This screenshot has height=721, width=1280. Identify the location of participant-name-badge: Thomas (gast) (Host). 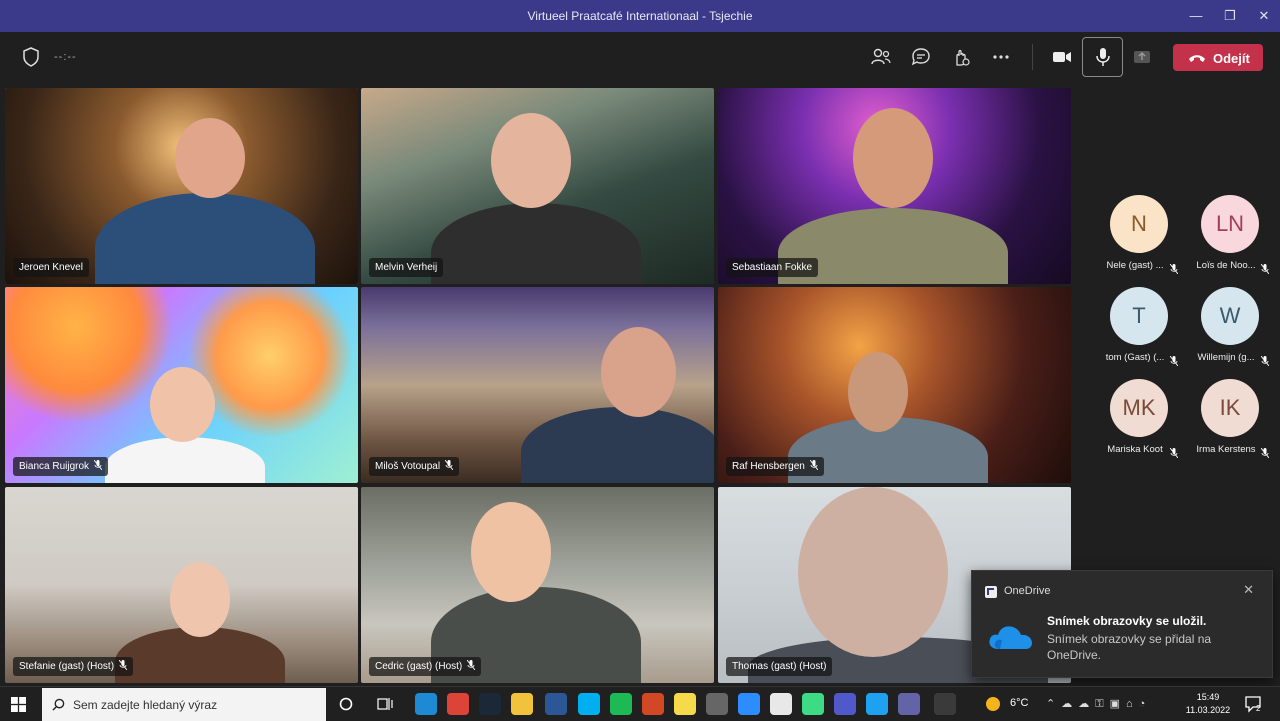
(779, 666).